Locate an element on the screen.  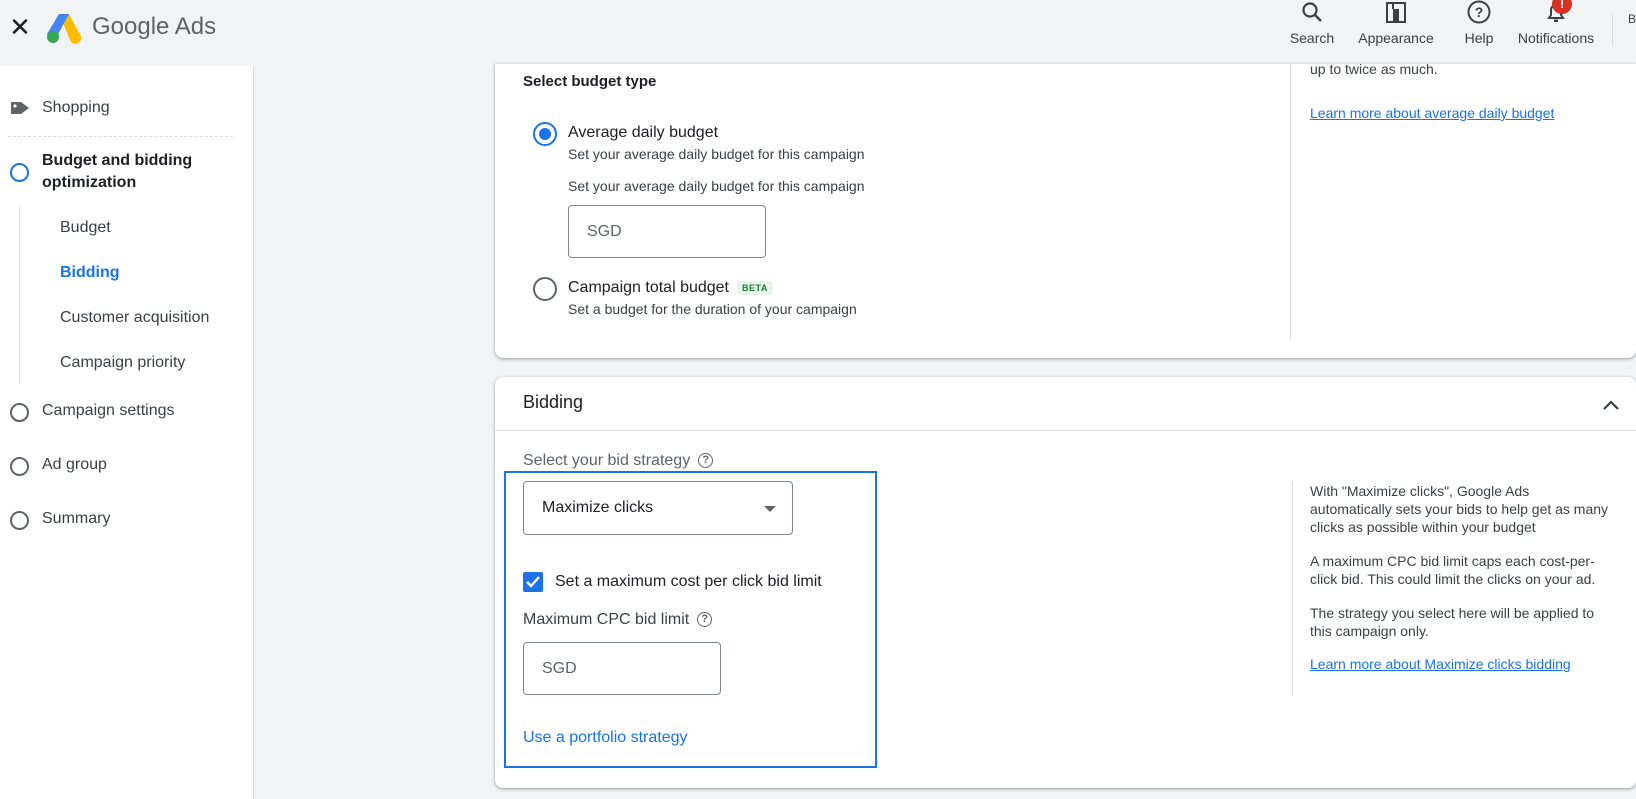
currency-prefix: SGD is located at coordinates (604, 231).